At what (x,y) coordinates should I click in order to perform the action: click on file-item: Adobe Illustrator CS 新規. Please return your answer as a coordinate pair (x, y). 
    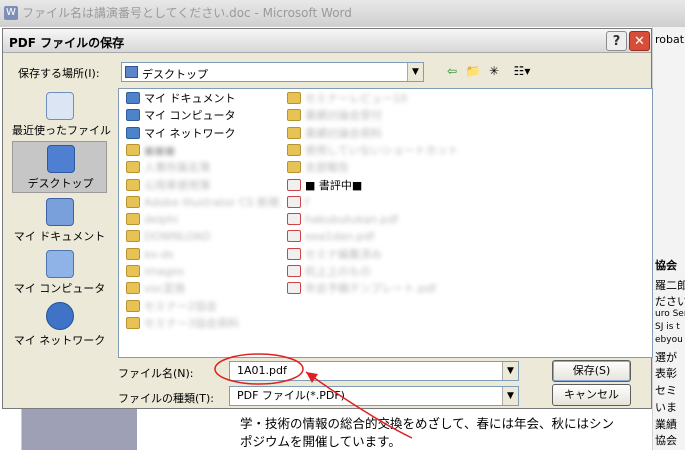
    Looking at the image, I should click on (202, 203).